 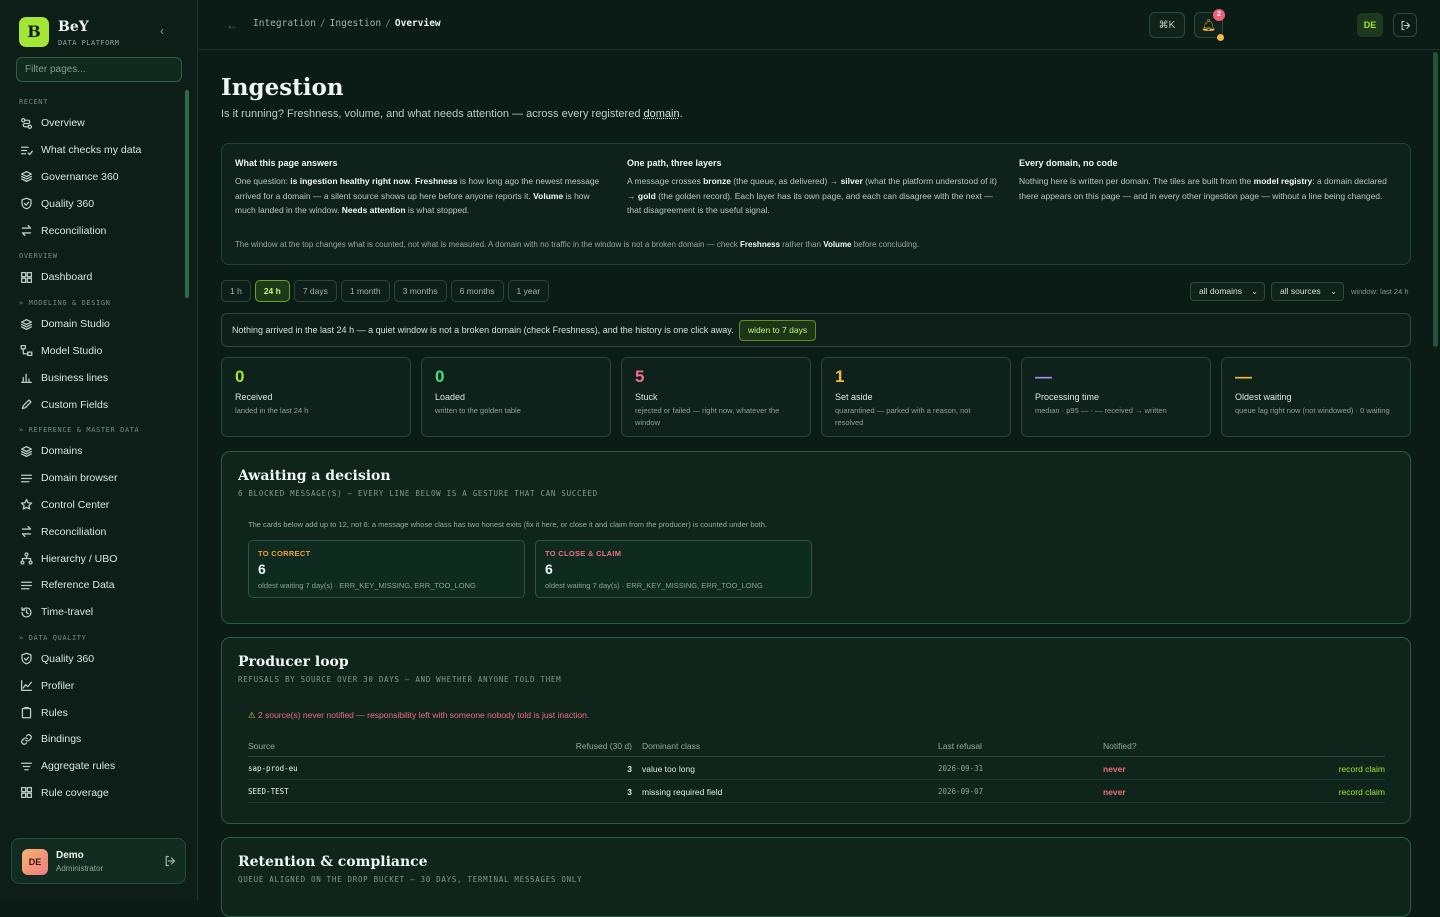 What do you see at coordinates (516, 397) in the screenshot?
I see `metric-tile-loaded: 0 Loaded written to the golden table` at bounding box center [516, 397].